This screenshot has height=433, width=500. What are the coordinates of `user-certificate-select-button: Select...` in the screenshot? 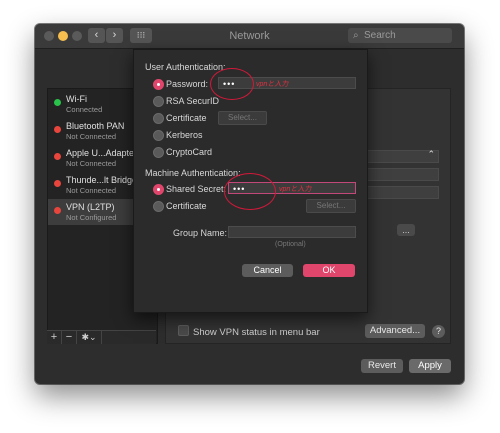 It's located at (242, 118).